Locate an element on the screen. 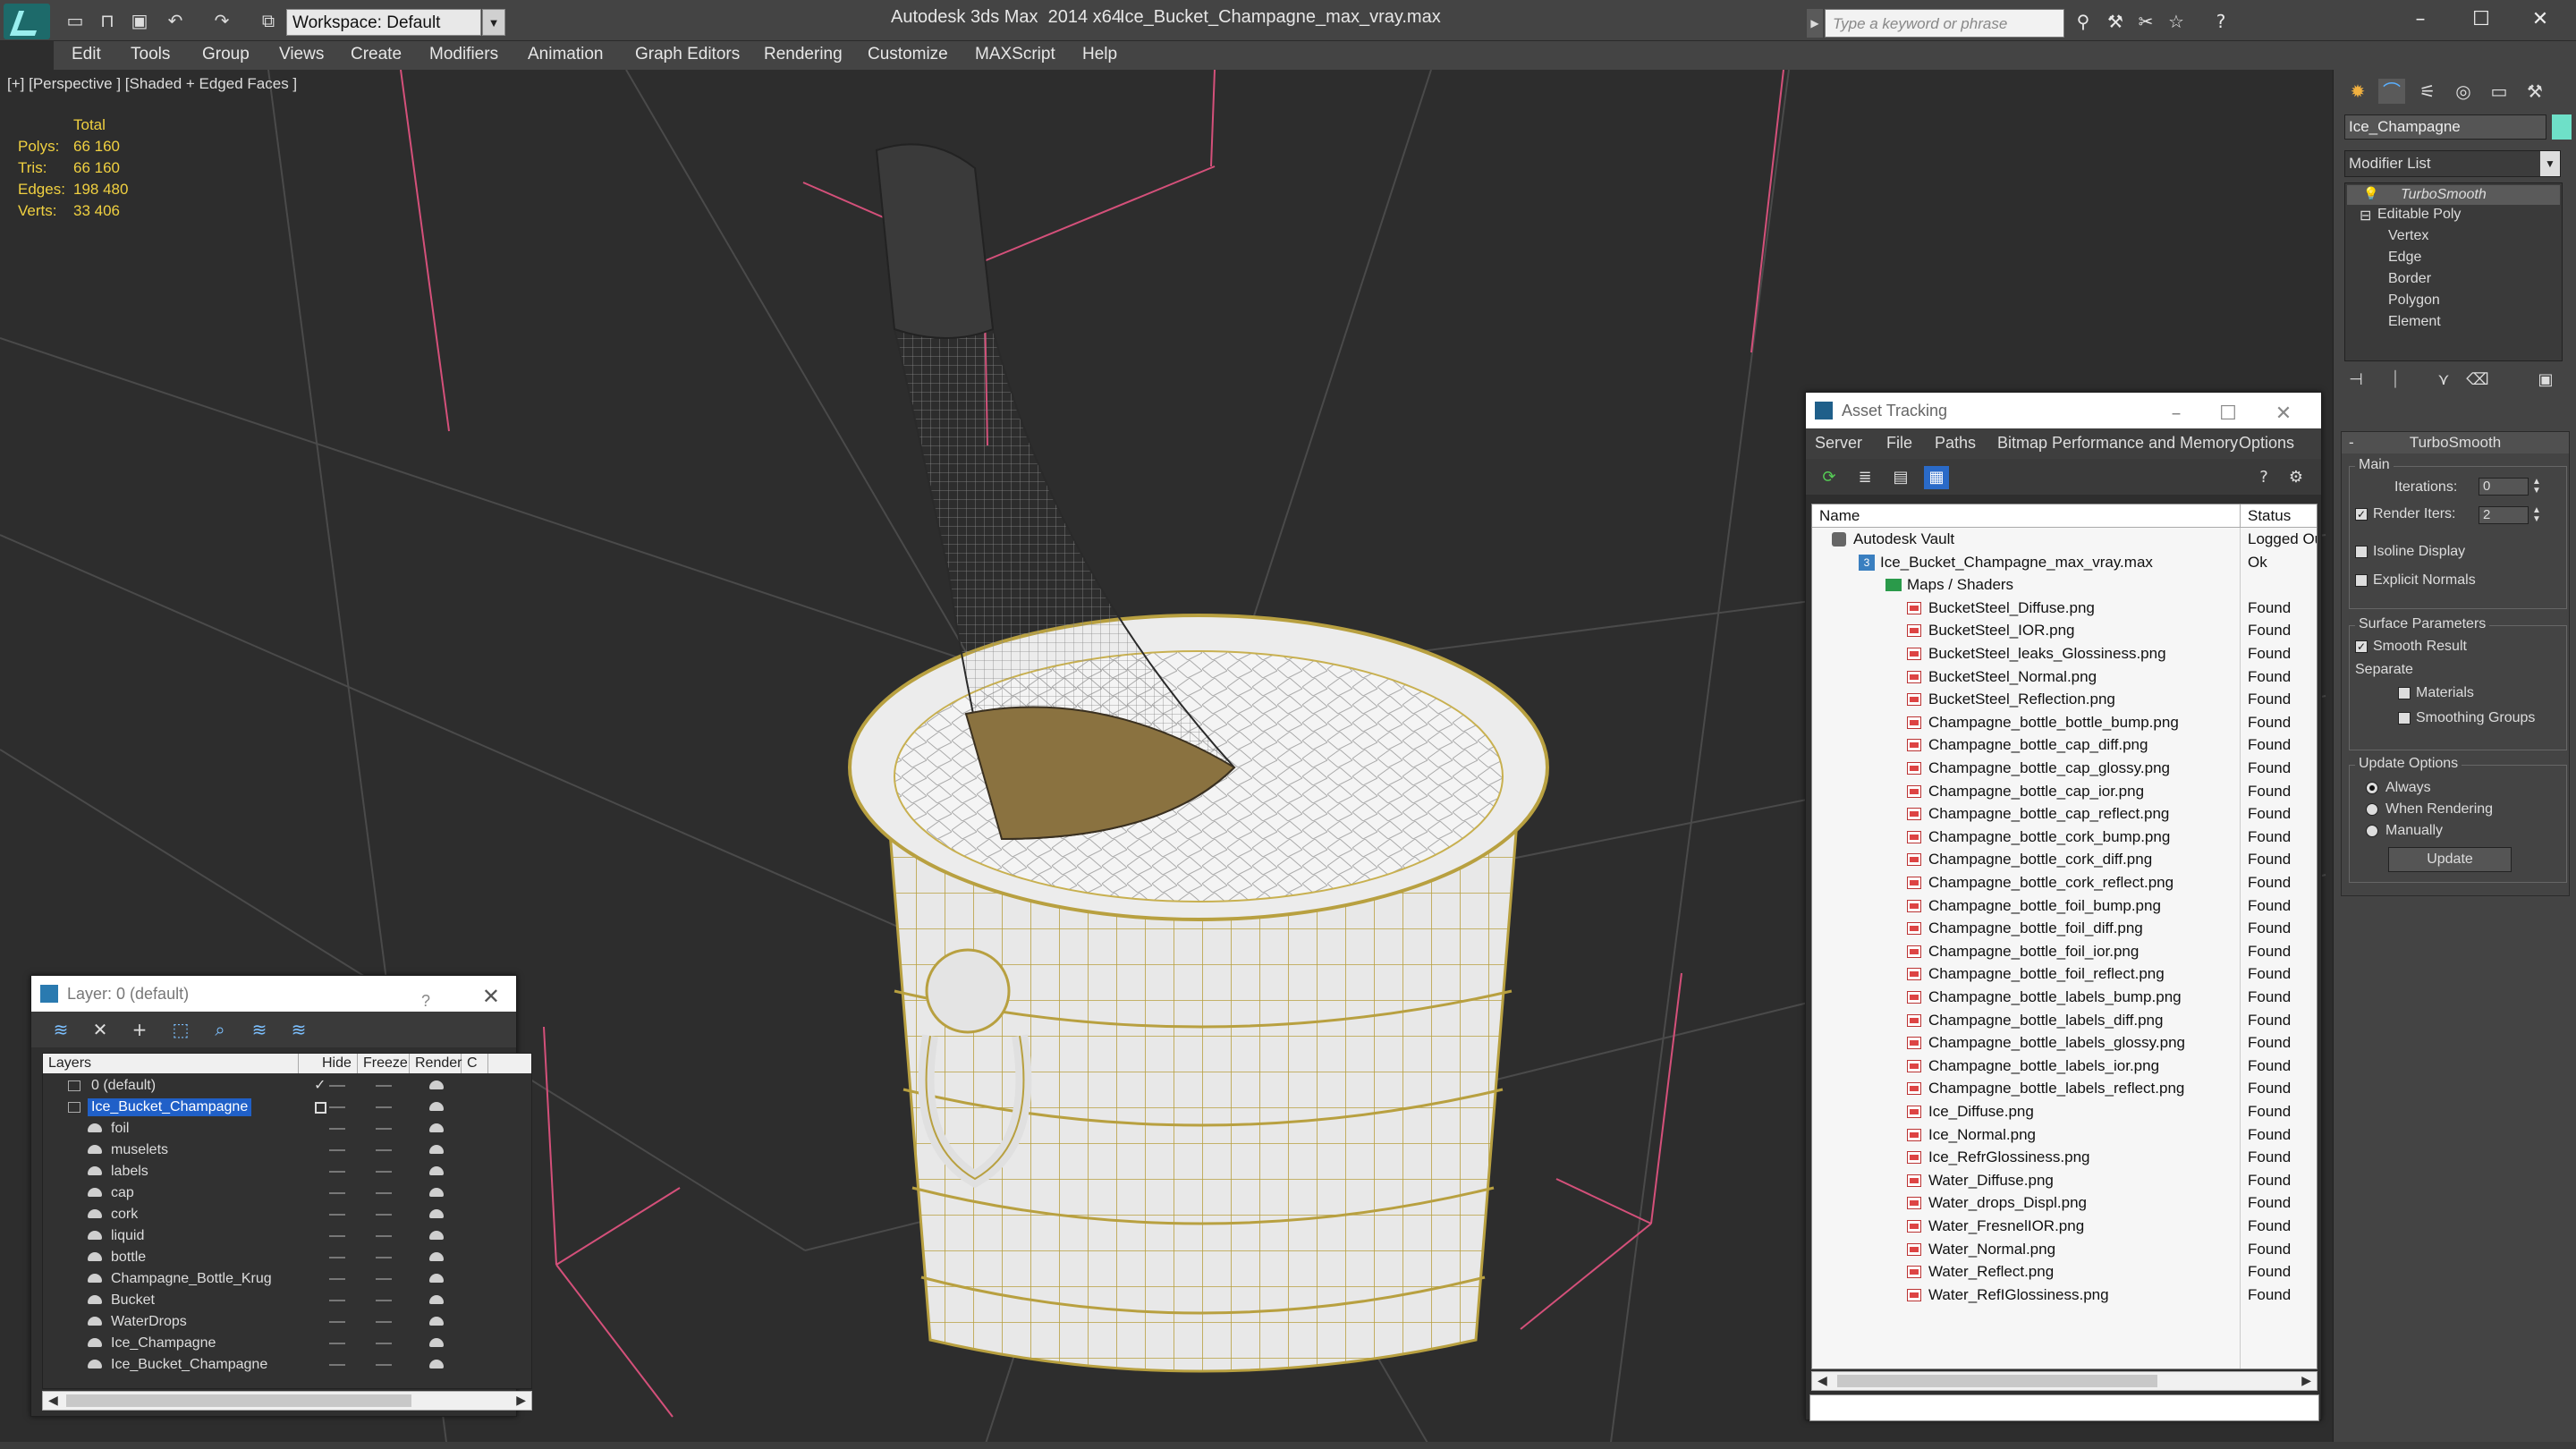 The height and width of the screenshot is (1449, 2576). layer-name: bottle is located at coordinates (128, 1258).